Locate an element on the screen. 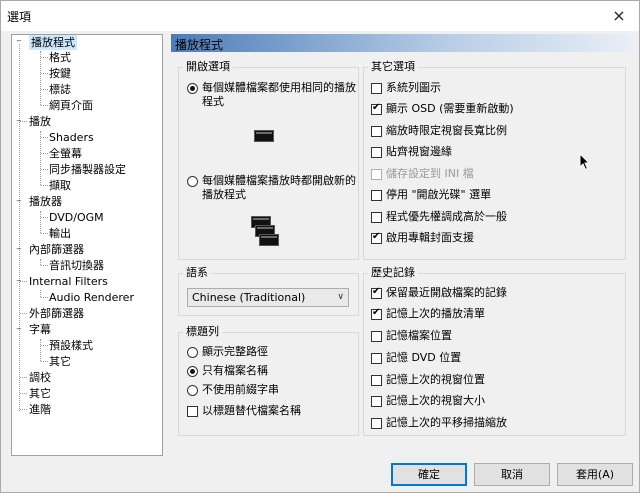 This screenshot has height=493, width=640. tree-item-output: 輸出 is located at coordinates (60, 233).